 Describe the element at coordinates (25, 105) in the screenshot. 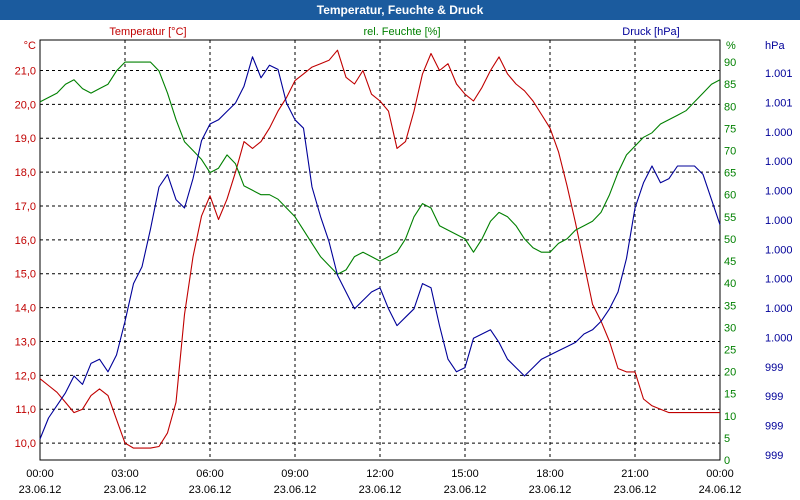

I see `temperature-tick-label: 20,0` at that location.